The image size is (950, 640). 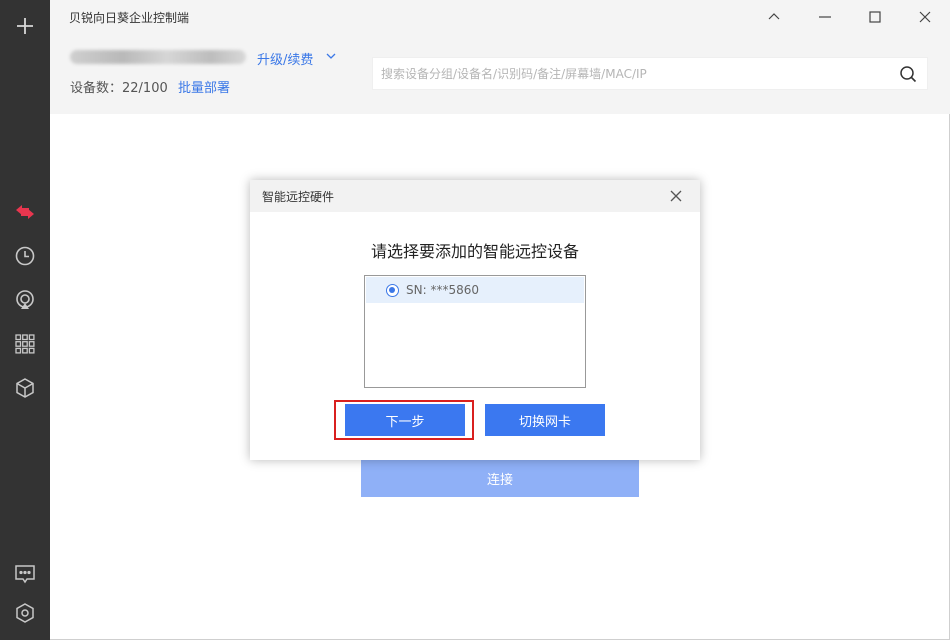 I want to click on cube-icon, so click(x=25, y=388).